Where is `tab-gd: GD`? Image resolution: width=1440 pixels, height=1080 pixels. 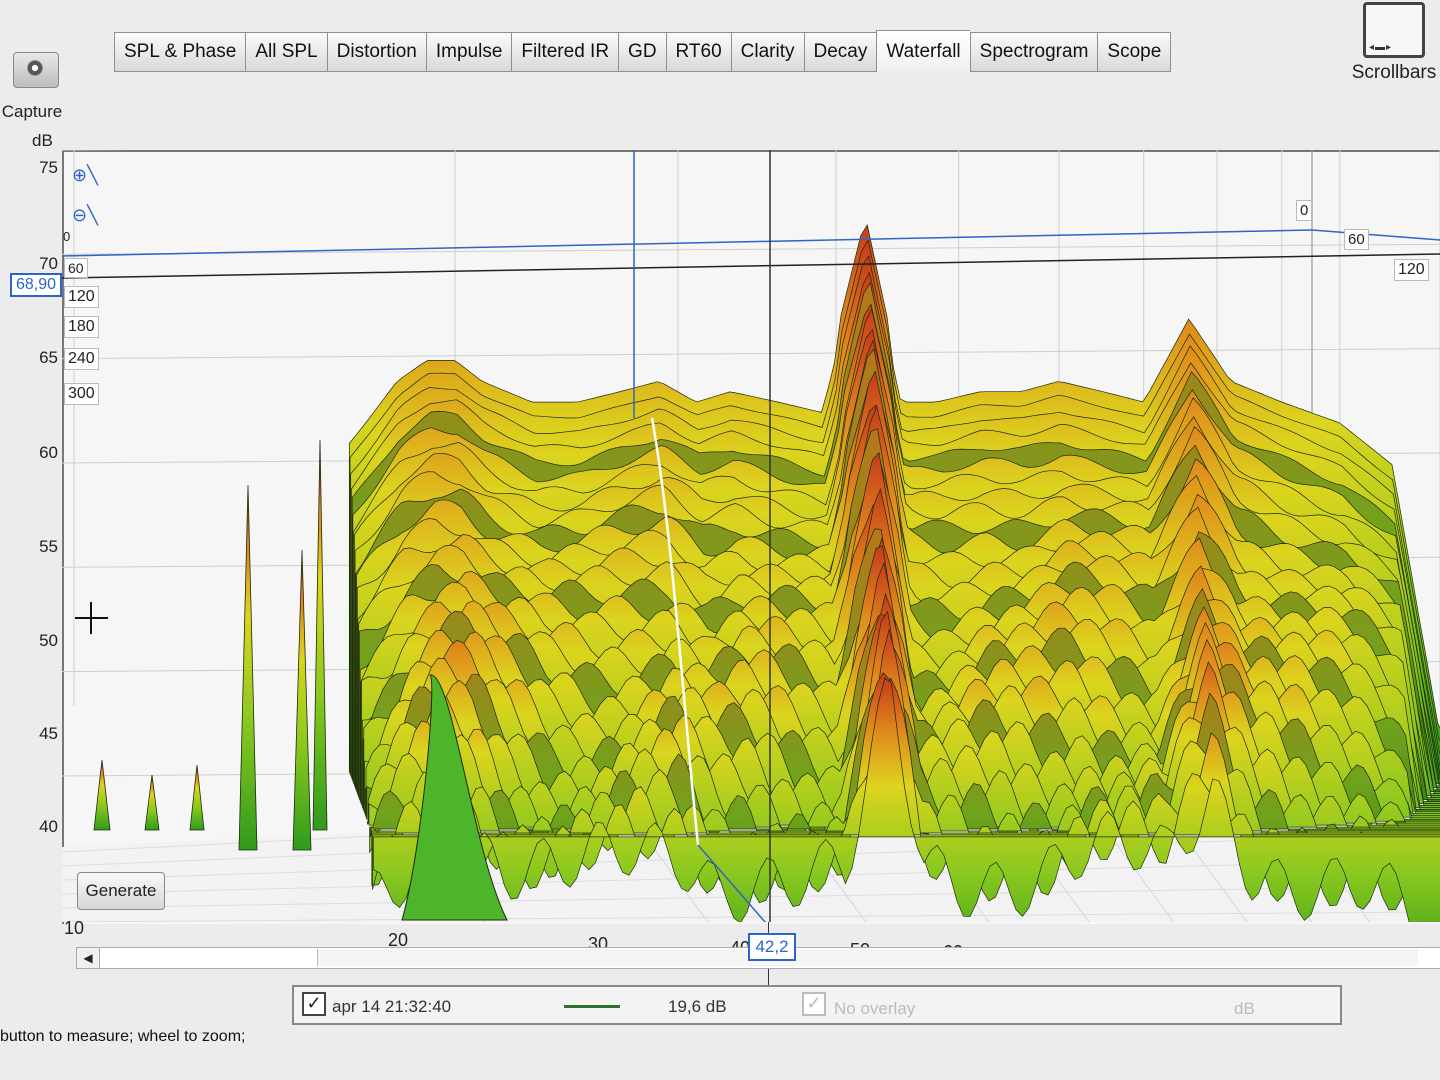
tab-gd: GD is located at coordinates (642, 52).